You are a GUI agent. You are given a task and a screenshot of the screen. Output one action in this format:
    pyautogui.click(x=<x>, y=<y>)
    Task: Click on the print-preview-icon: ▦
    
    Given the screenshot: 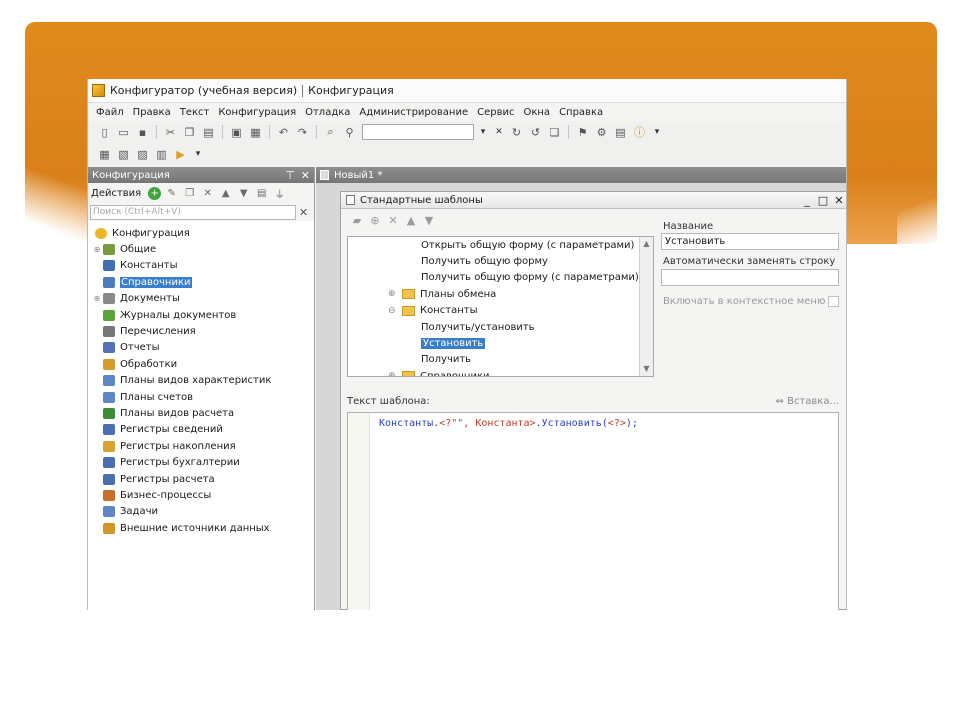 What is the action you would take?
    pyautogui.click(x=255, y=132)
    